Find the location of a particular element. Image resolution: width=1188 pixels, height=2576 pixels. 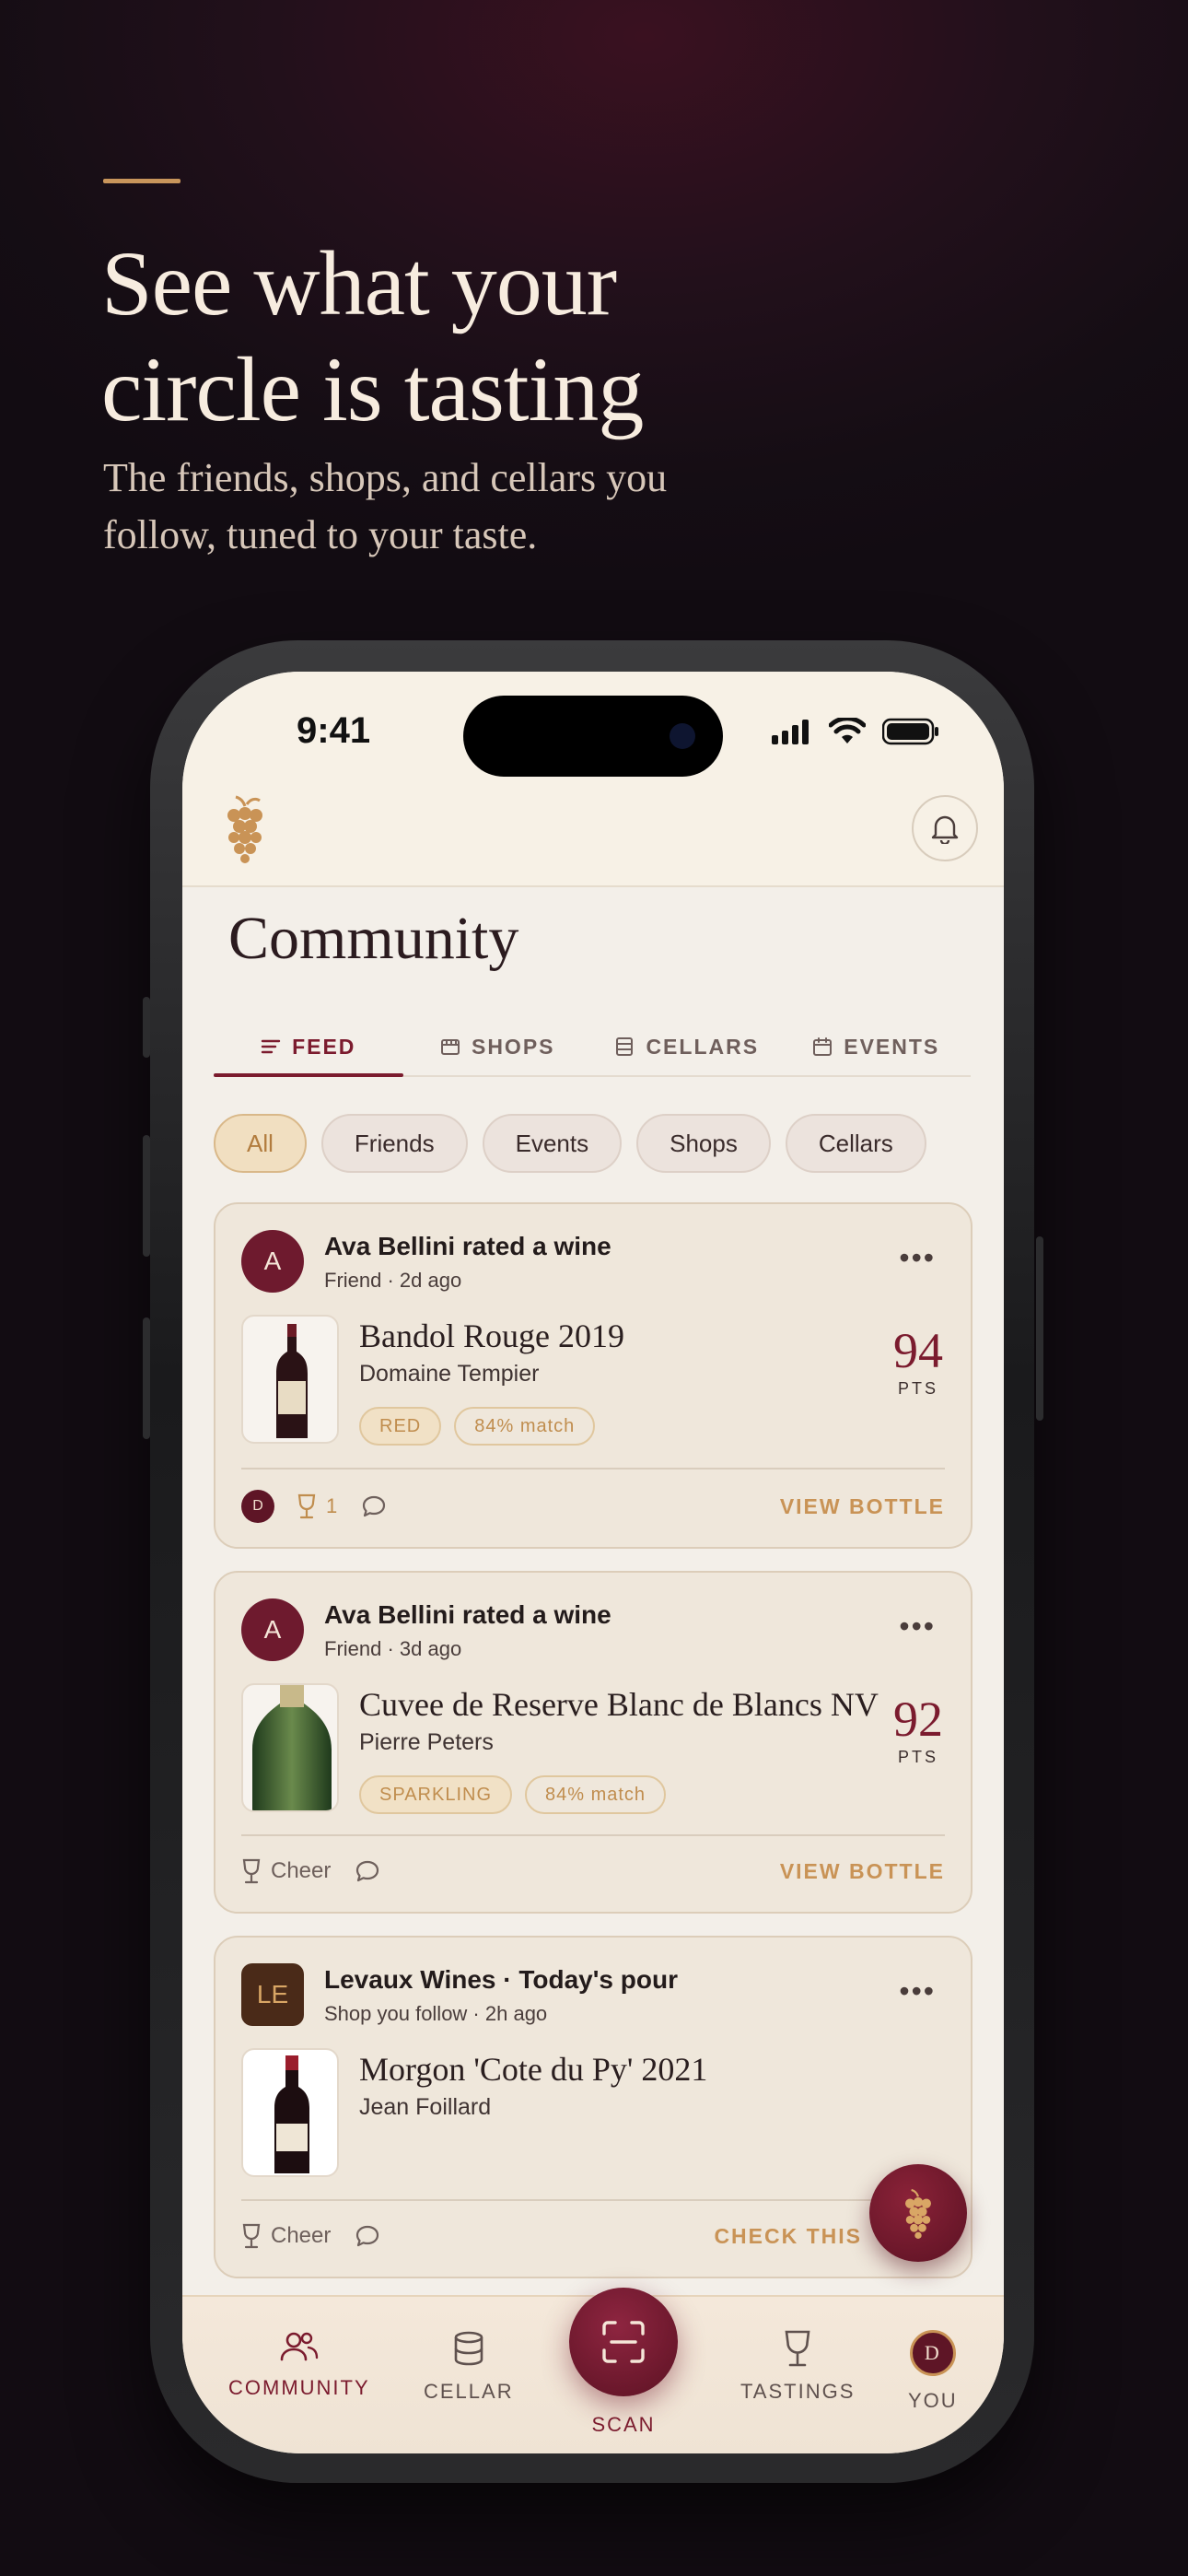

signal-icon is located at coordinates (790, 732).